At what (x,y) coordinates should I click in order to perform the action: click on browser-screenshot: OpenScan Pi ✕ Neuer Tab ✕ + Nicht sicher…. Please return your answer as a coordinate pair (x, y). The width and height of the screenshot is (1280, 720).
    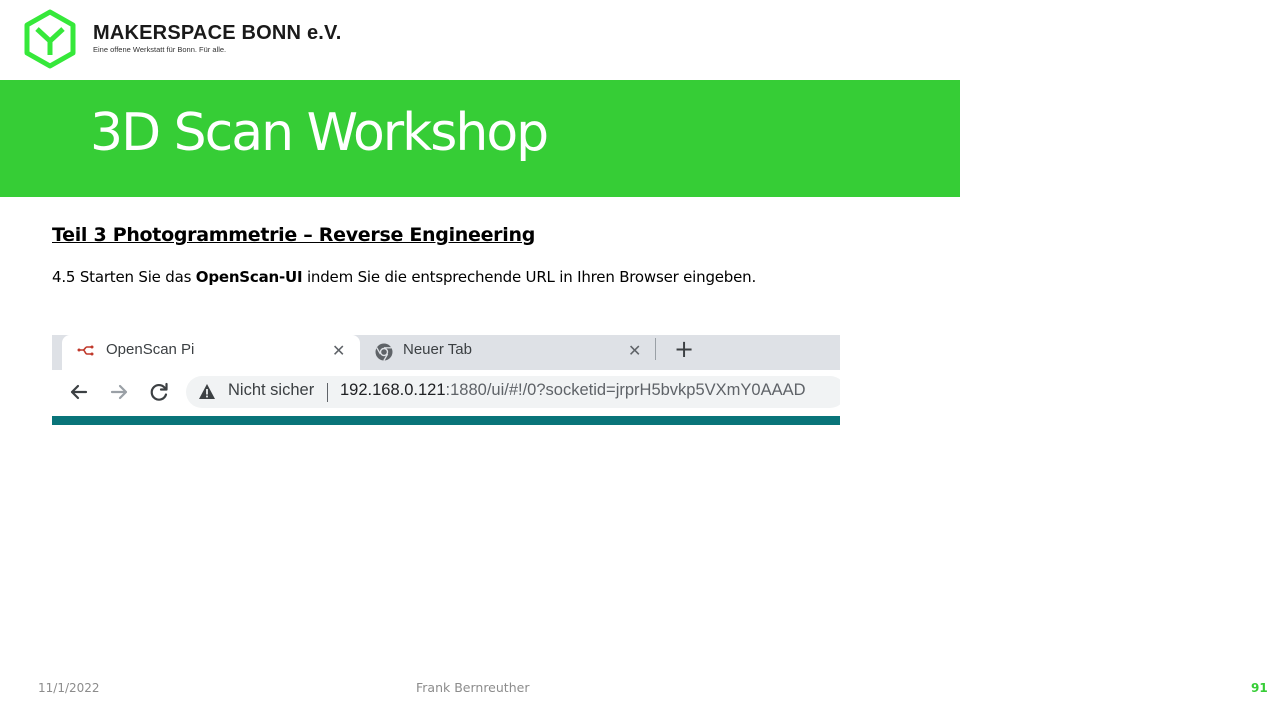
    Looking at the image, I should click on (446, 380).